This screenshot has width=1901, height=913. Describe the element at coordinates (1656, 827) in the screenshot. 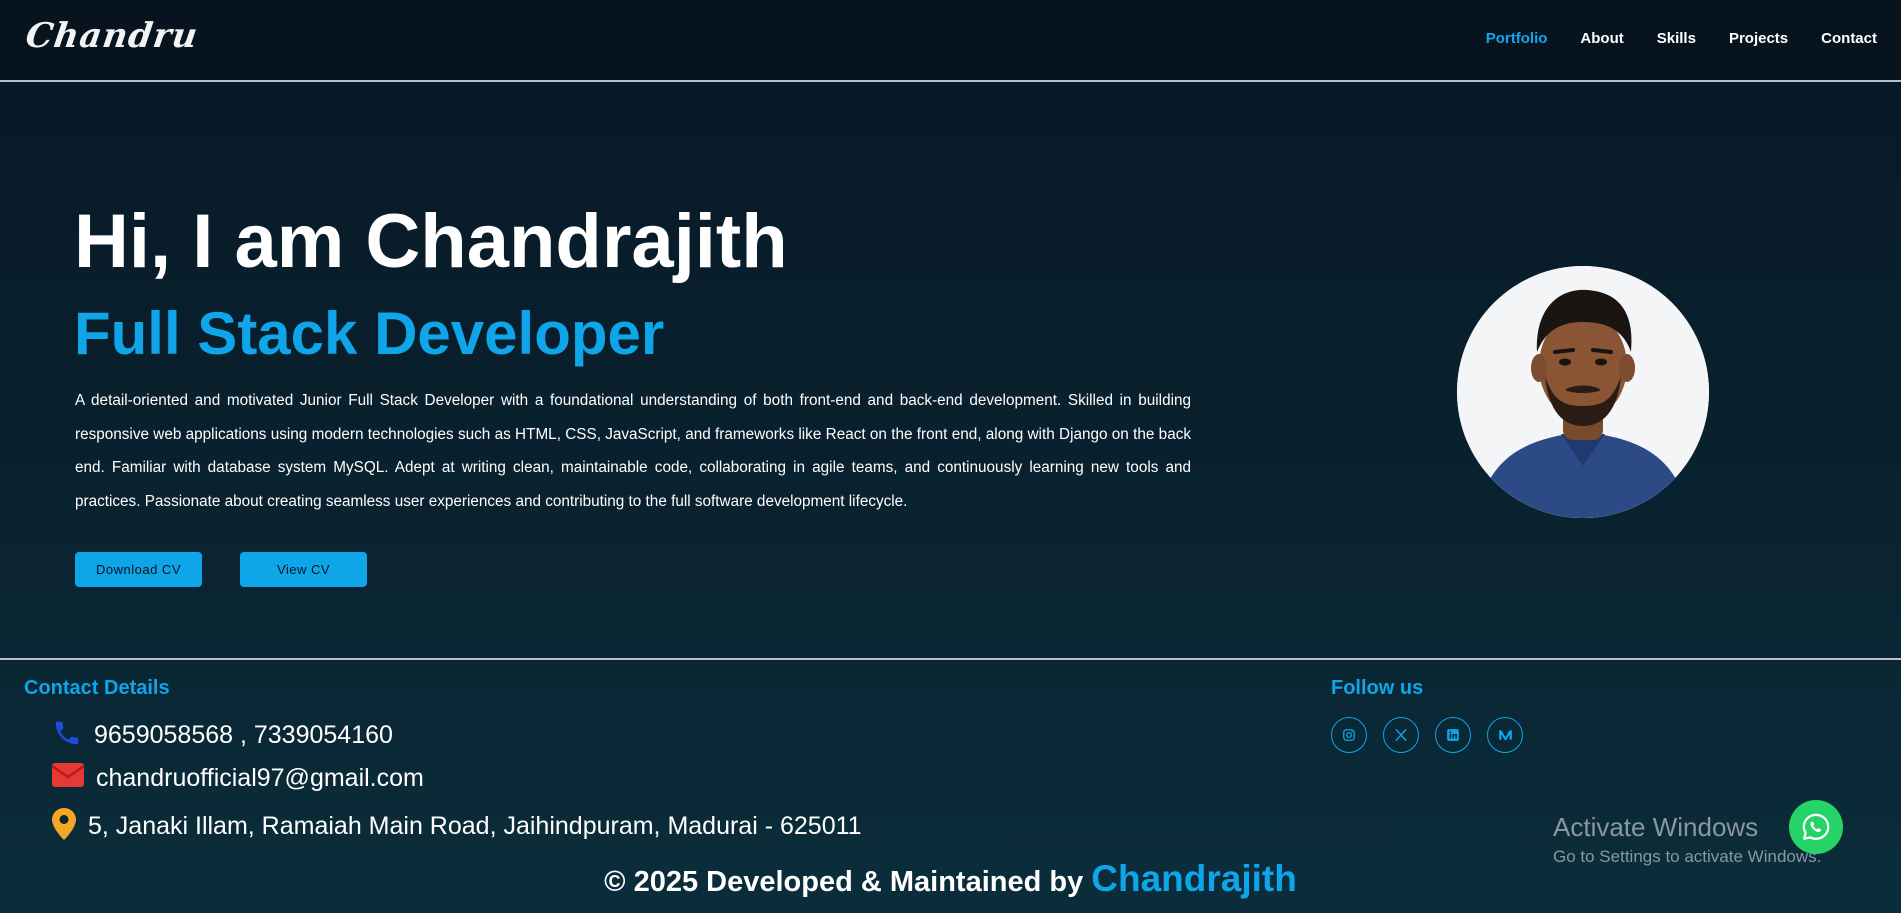

I see `activate-windows-title: Activate Windows` at that location.